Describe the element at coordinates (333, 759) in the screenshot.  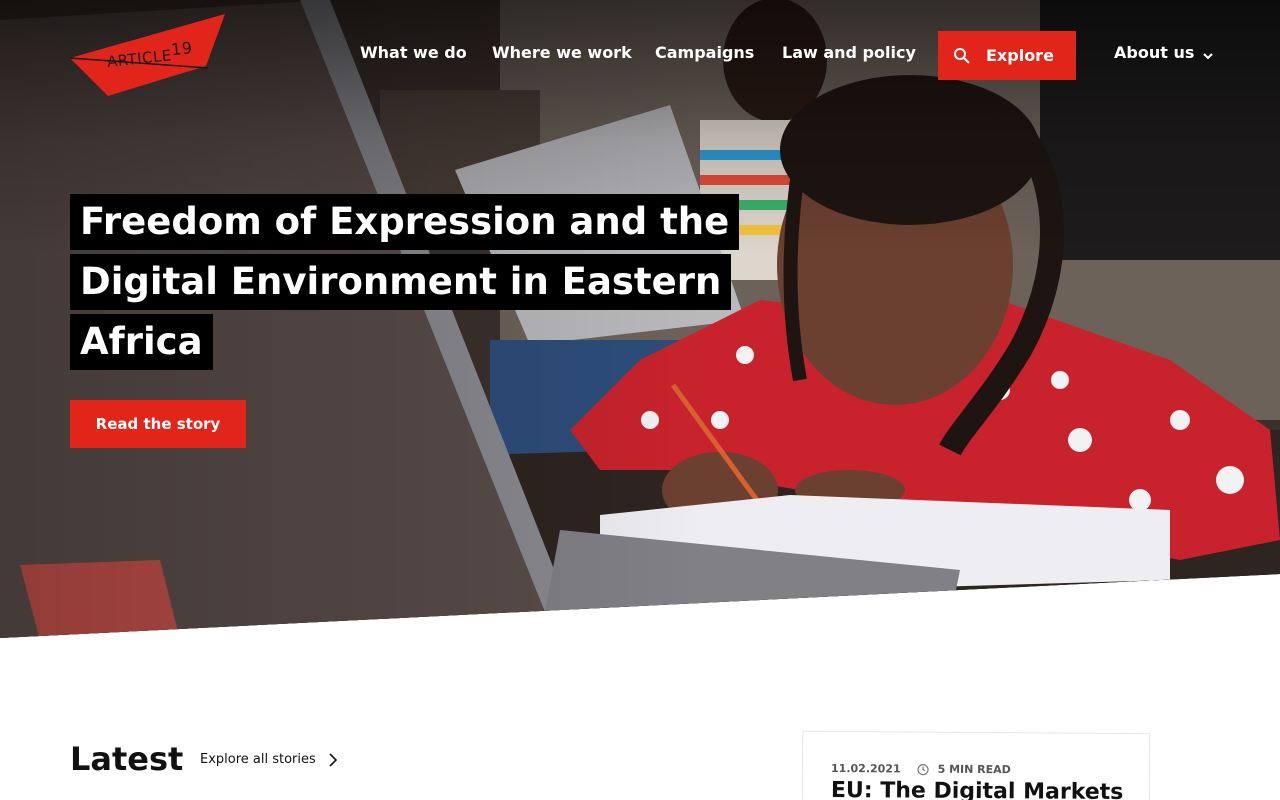
I see `chevron-right-icon` at that location.